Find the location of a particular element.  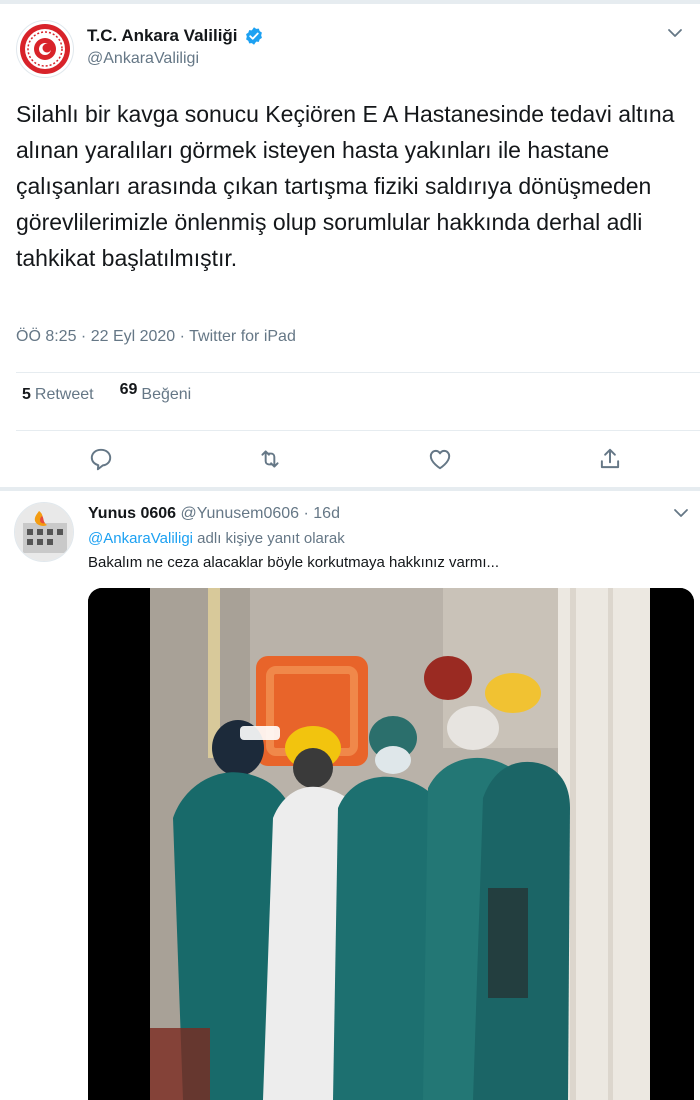

verified-badge-icon is located at coordinates (253, 36).